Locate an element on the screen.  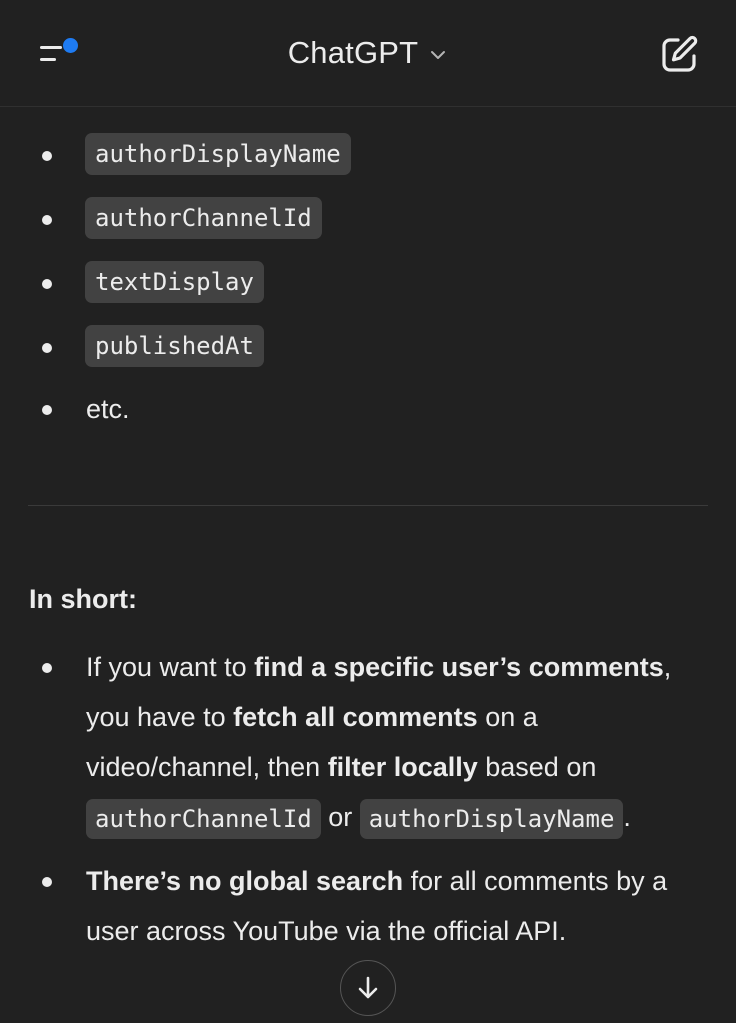
divider is located at coordinates (368, 505).